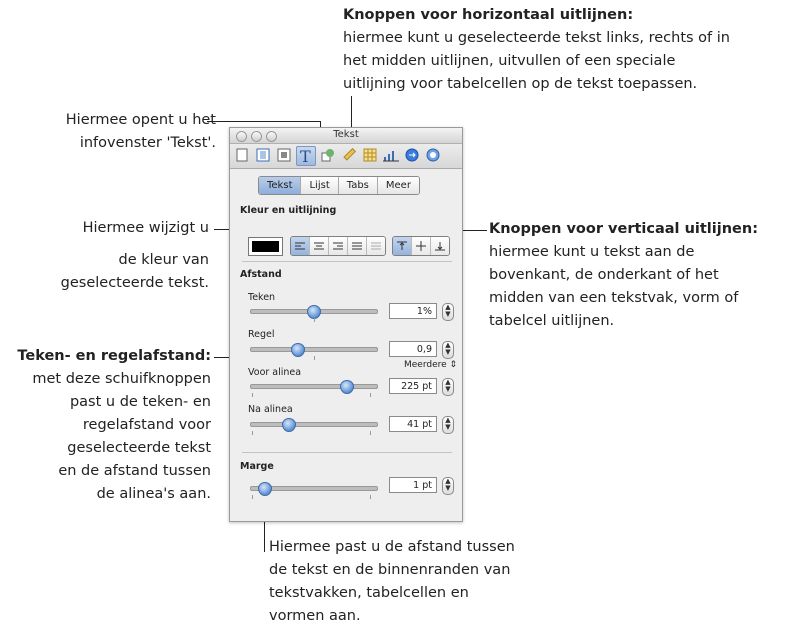 This screenshot has width=785, height=629. Describe the element at coordinates (412, 155) in the screenshot. I see `link-icon` at that location.